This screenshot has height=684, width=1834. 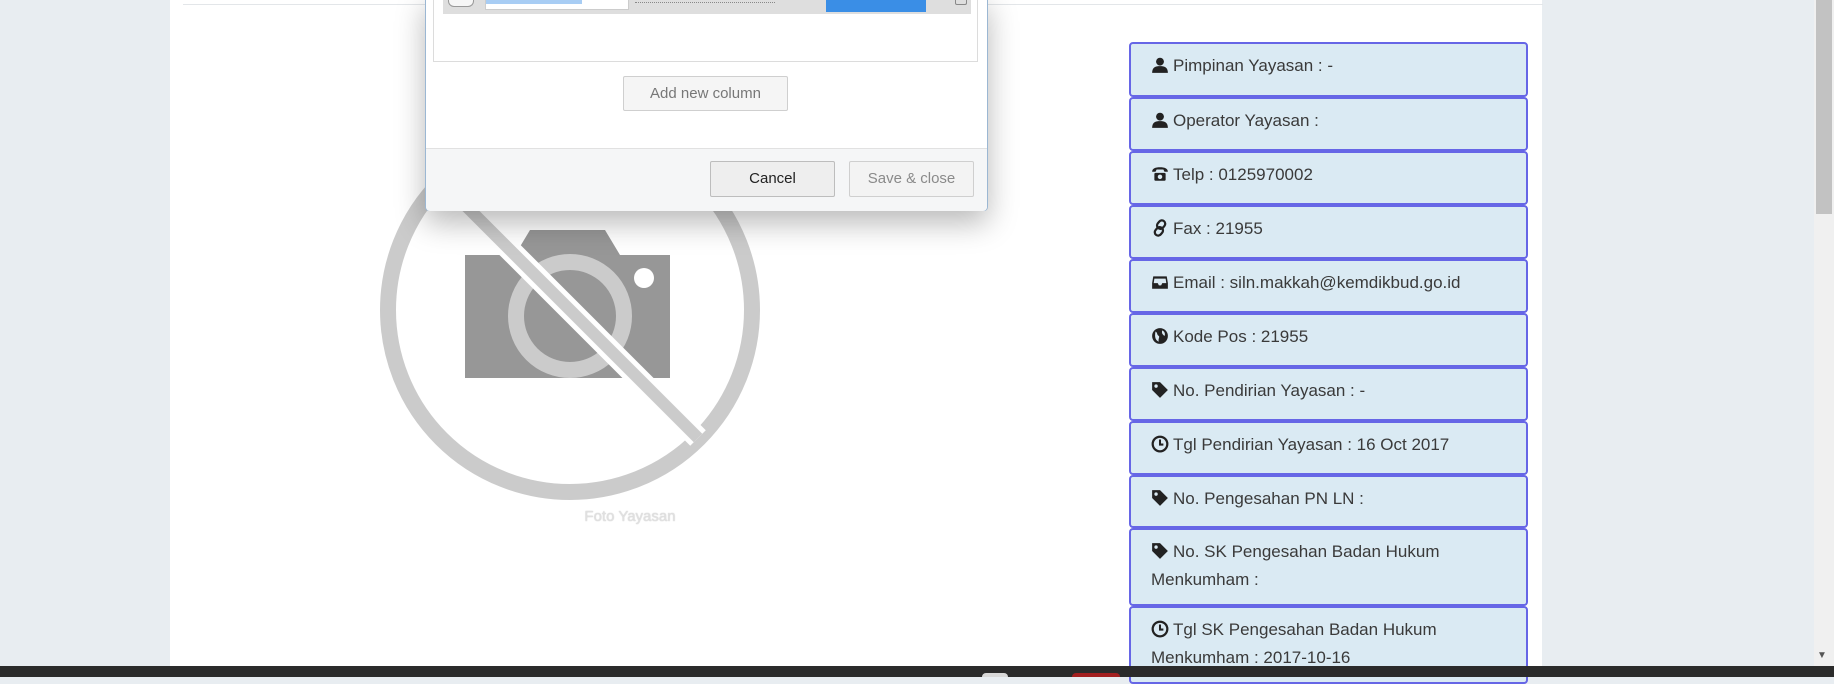 I want to click on info-no-pendirian: No. Pendirian Yayasan : -, so click(x=1328, y=394).